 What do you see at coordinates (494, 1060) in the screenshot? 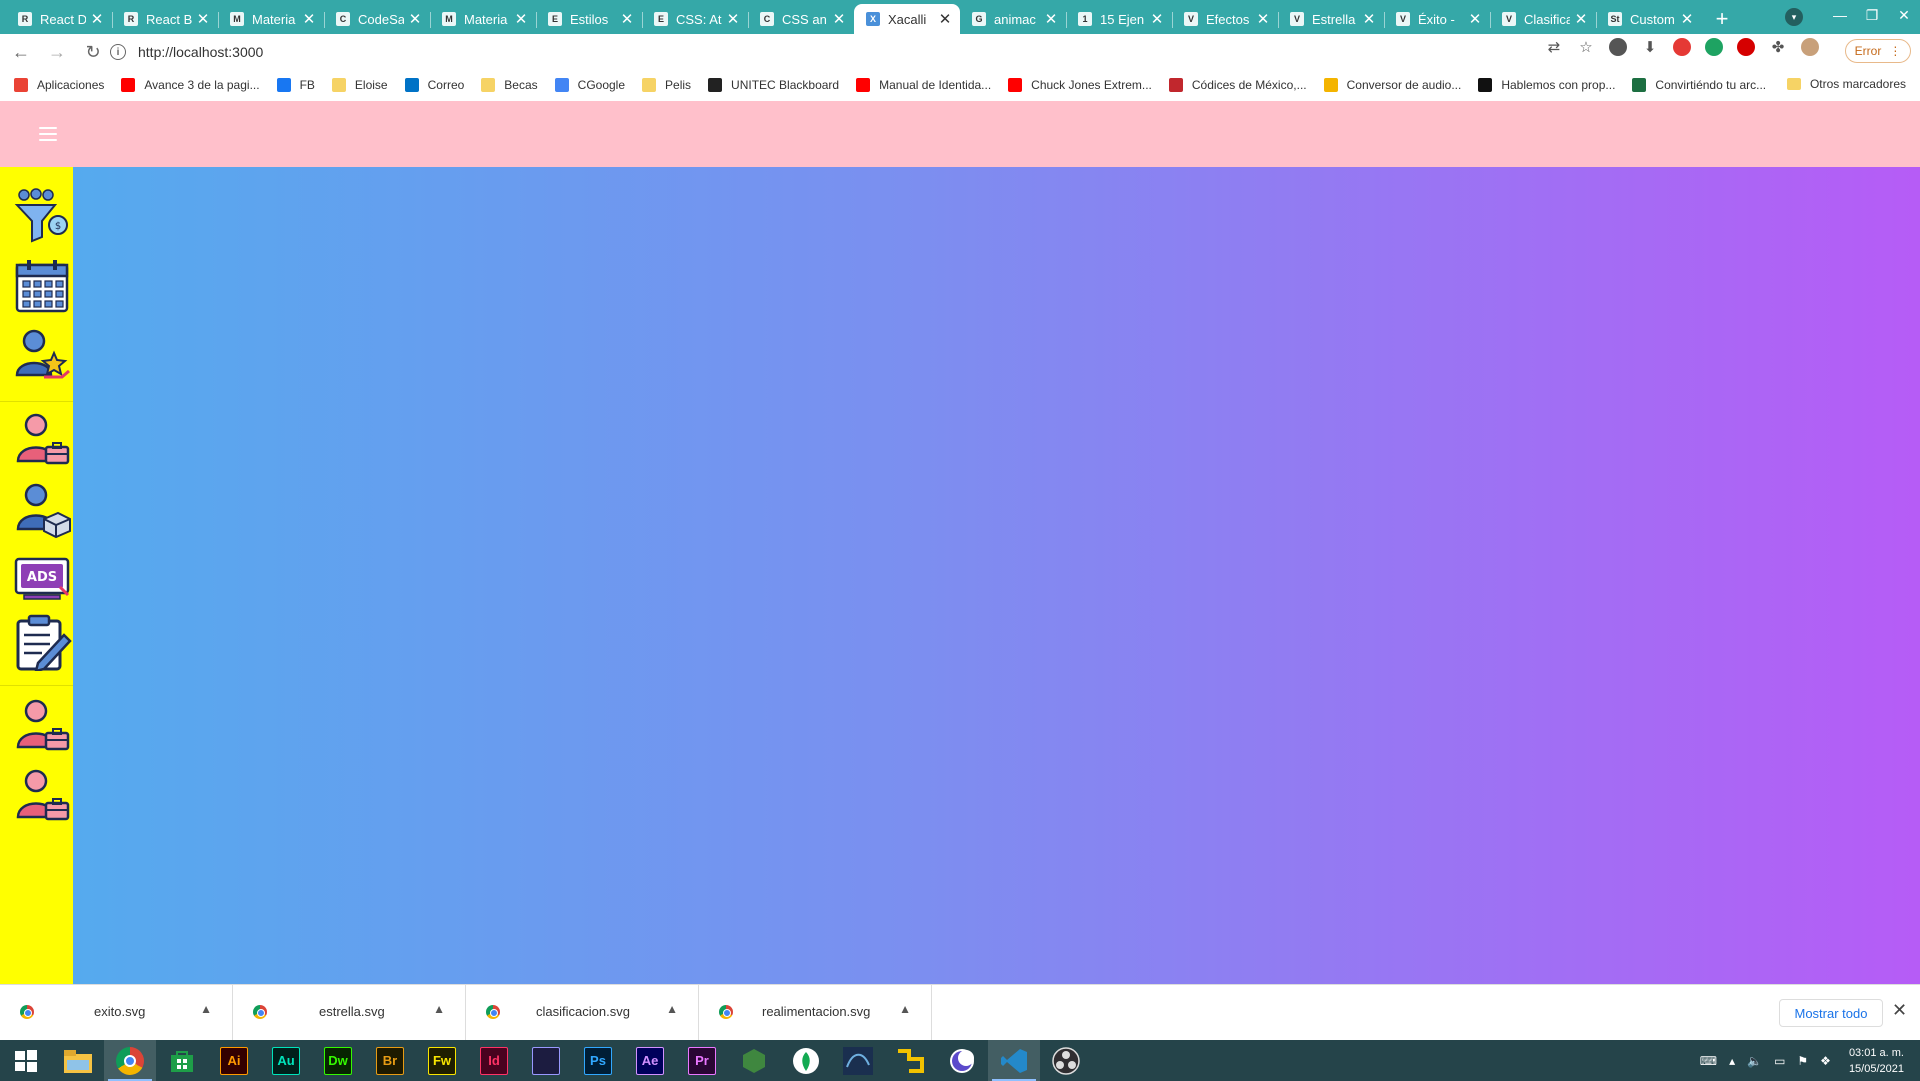
I see `taskbar-indesign: Id` at bounding box center [494, 1060].